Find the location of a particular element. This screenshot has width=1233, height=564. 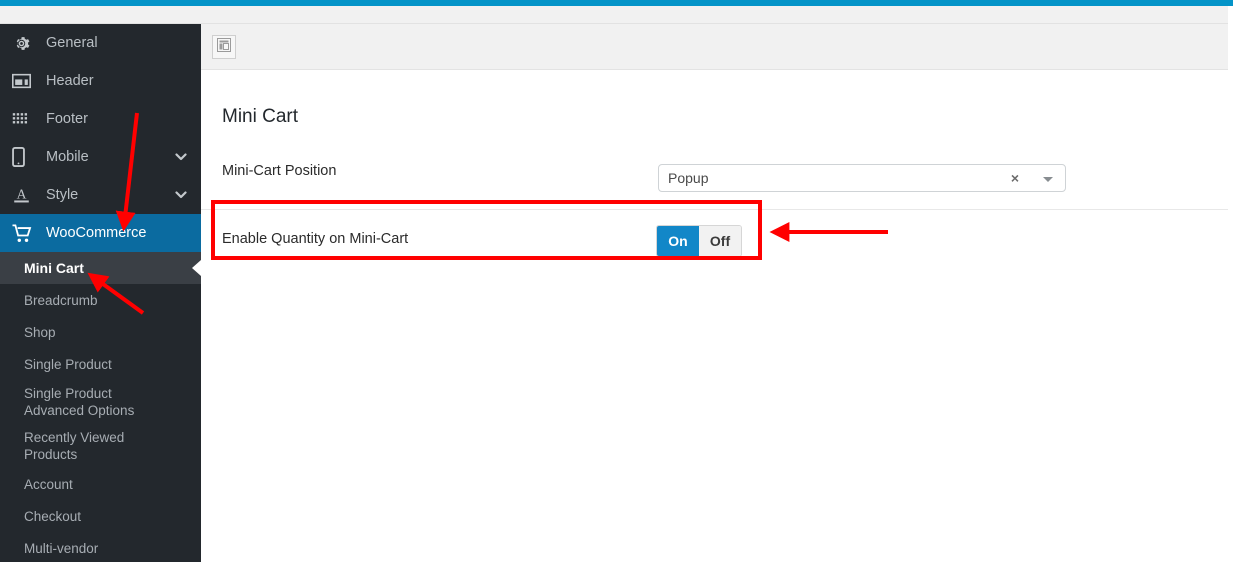

field-row-enable-quantity: Enable Quantity on Mini-Cart On Off is located at coordinates (717, 241).